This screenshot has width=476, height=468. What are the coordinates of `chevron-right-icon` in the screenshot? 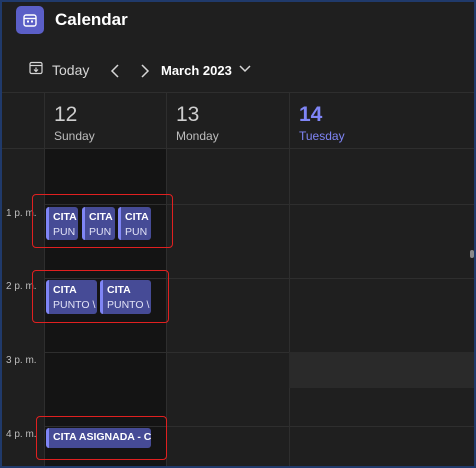 It's located at (145, 71).